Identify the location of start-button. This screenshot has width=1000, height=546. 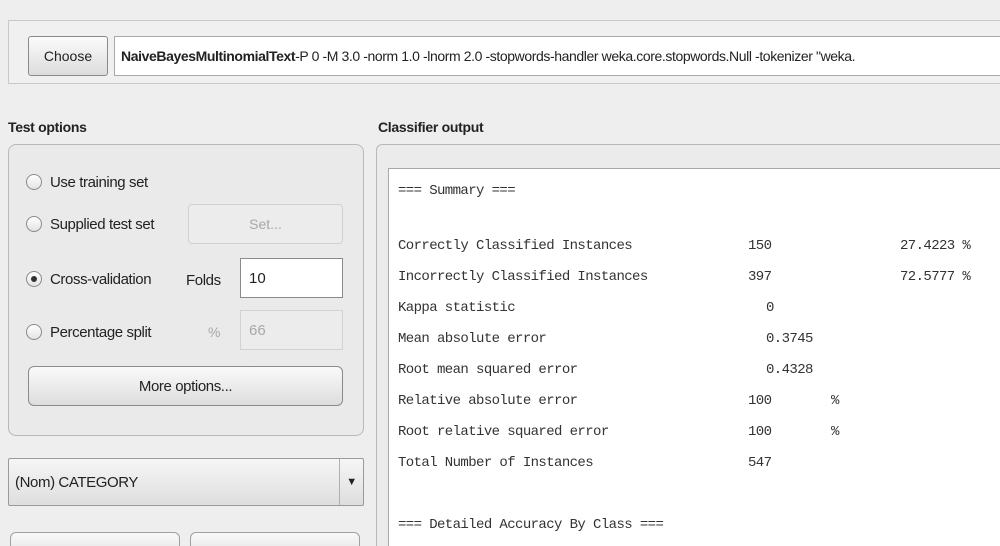
(95, 539).